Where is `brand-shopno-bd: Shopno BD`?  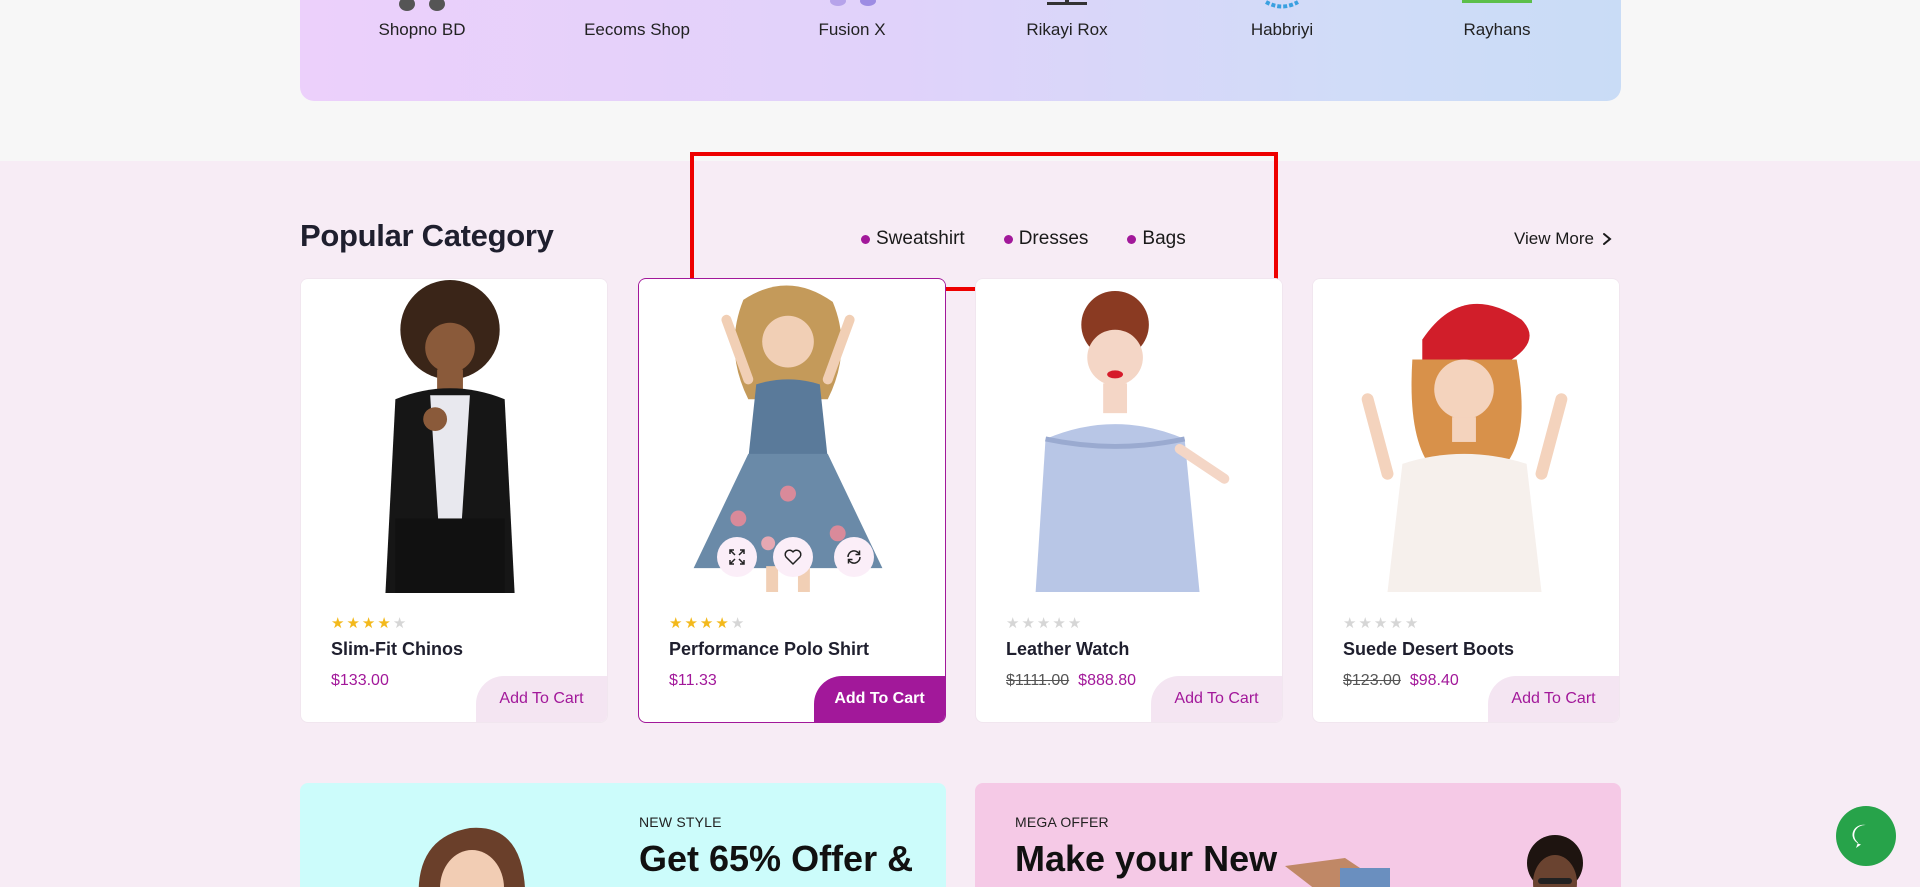 brand-shopno-bd: Shopno BD is located at coordinates (422, 50).